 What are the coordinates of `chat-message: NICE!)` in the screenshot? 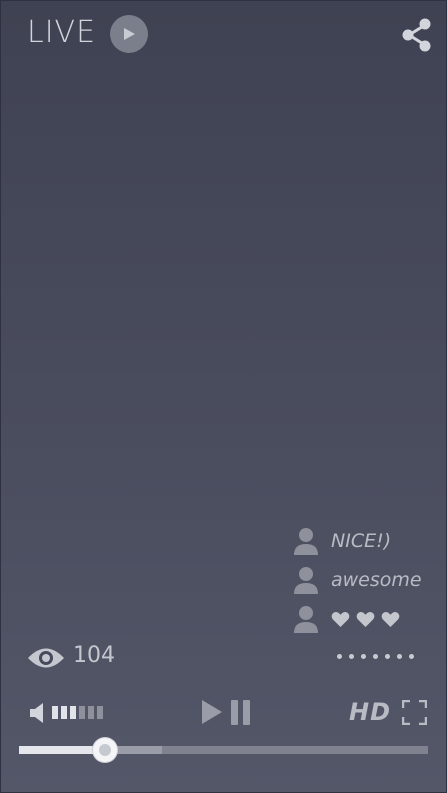 It's located at (342, 541).